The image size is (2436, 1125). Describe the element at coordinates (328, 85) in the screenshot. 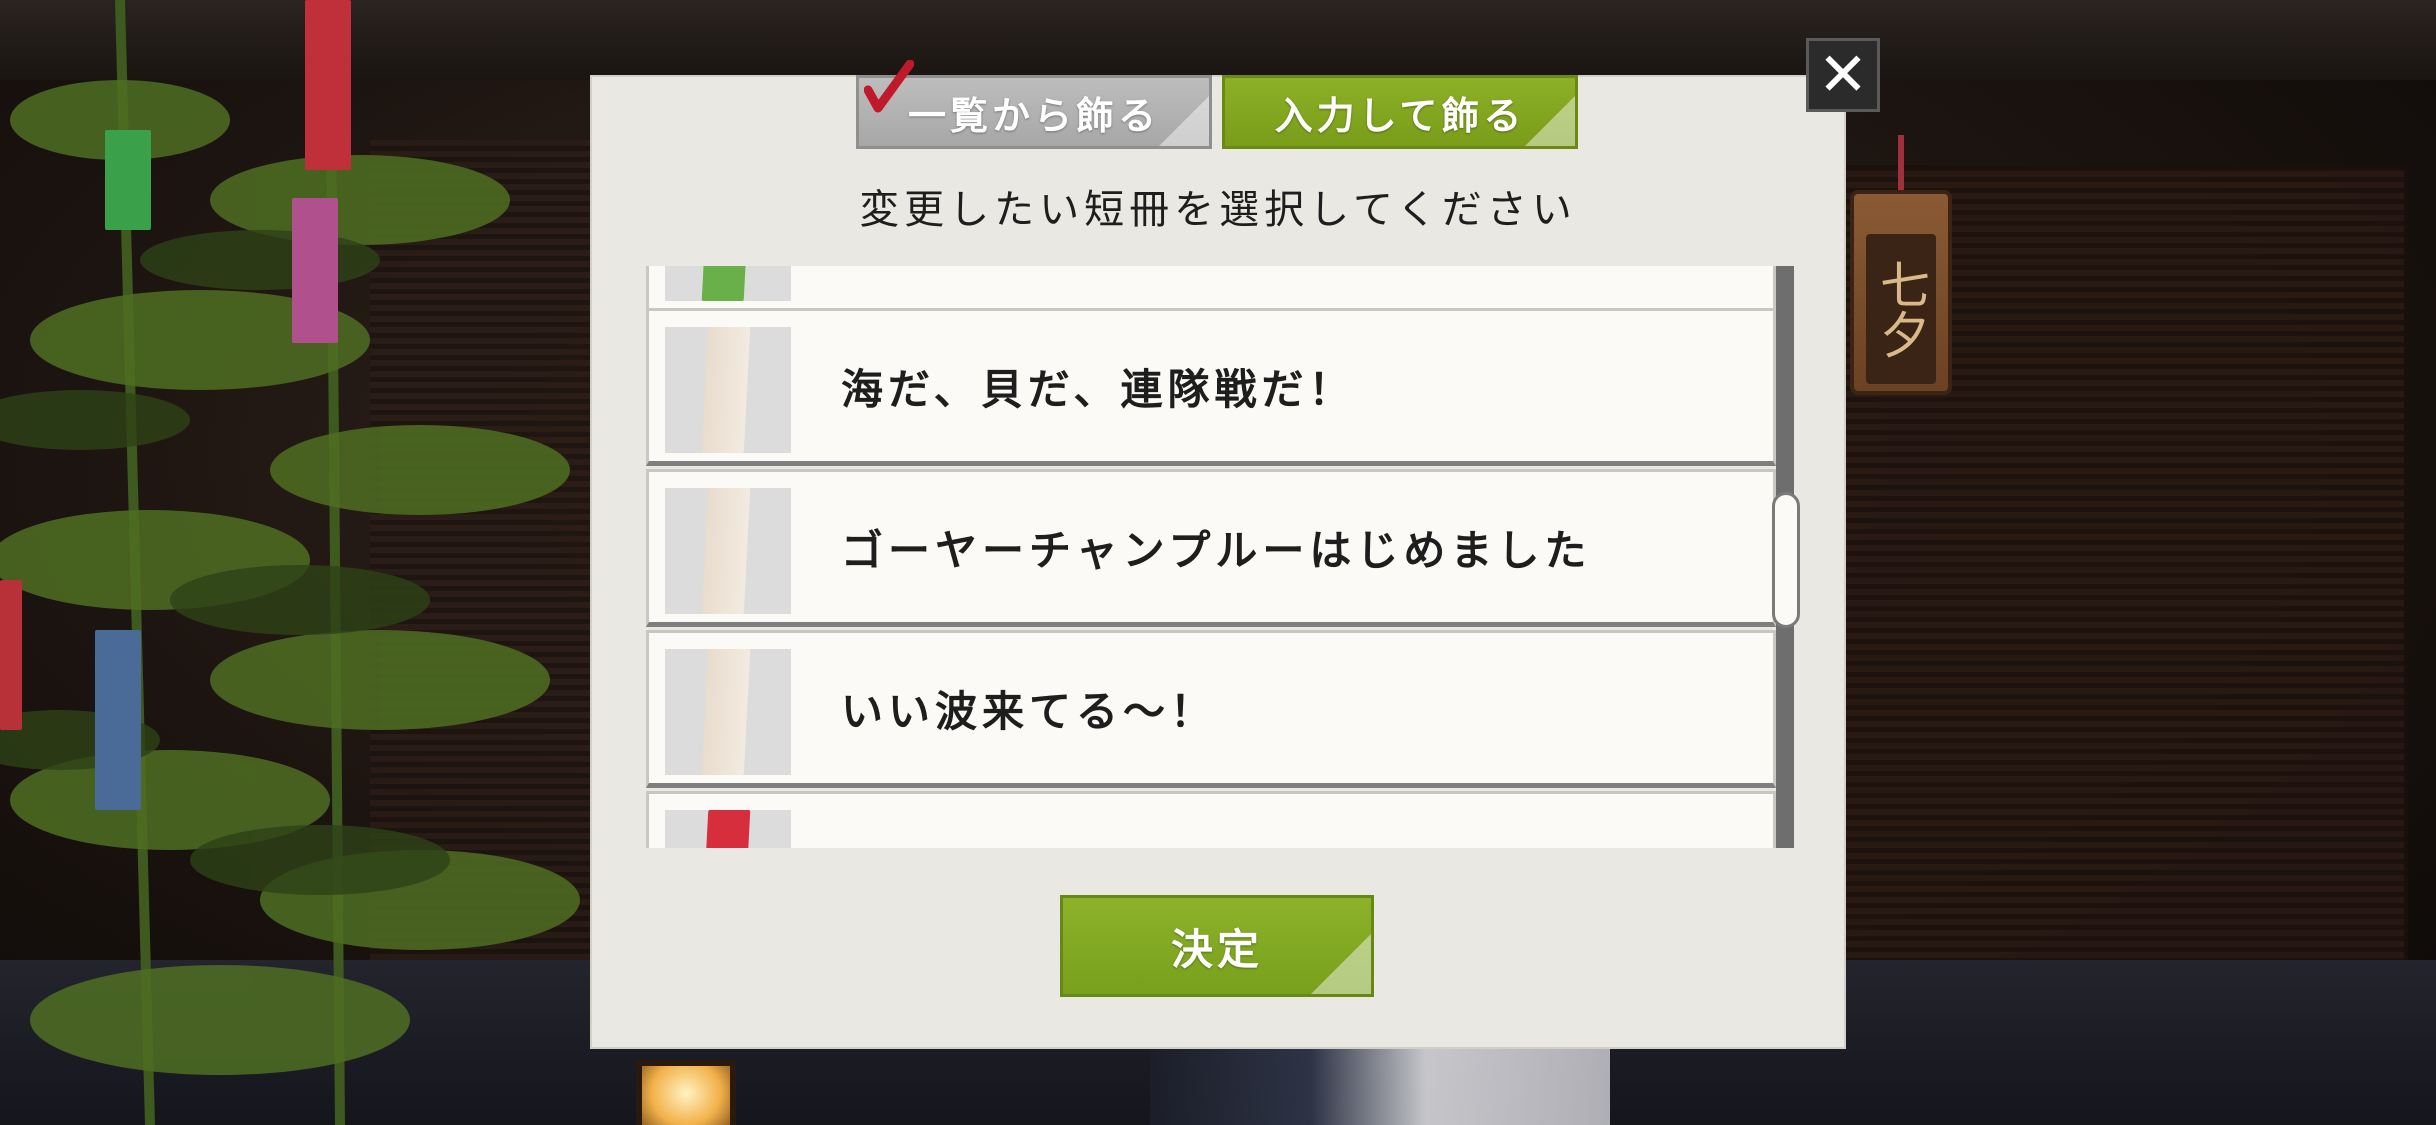

I see `bg-tanzaku-red` at that location.